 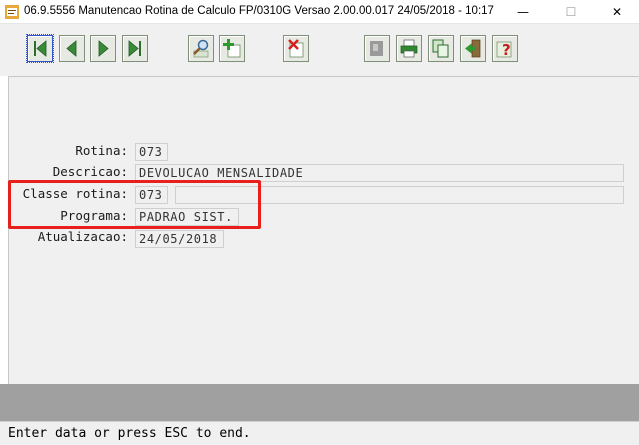 I want to click on last-record-icon, so click(x=134, y=48).